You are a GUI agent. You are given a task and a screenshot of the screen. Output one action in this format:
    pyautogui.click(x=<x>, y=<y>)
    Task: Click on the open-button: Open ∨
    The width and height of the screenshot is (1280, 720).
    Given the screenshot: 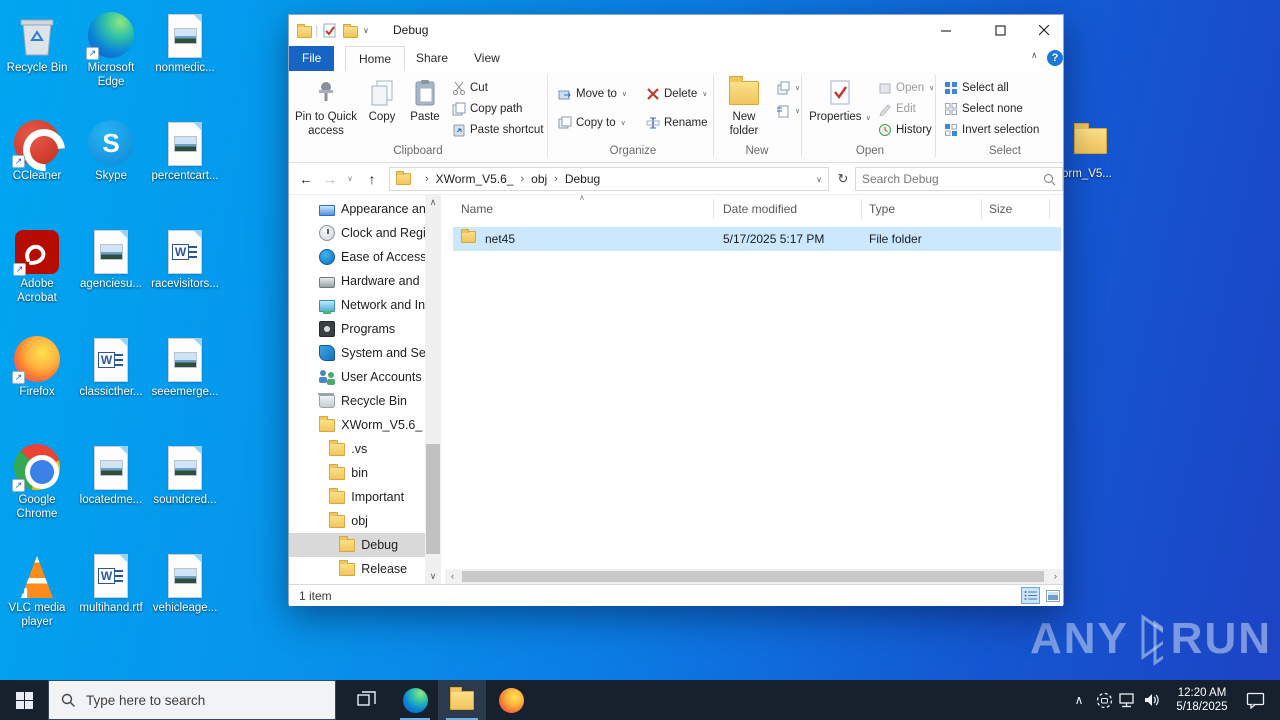 What is the action you would take?
    pyautogui.click(x=905, y=87)
    